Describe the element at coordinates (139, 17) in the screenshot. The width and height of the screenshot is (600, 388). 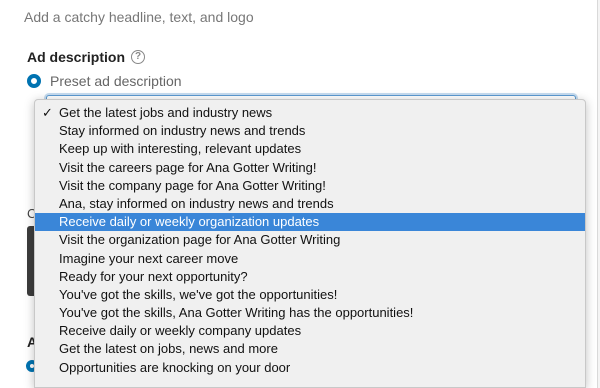
I see `section-subtitle: Add a catchy headline, text, and logo` at that location.